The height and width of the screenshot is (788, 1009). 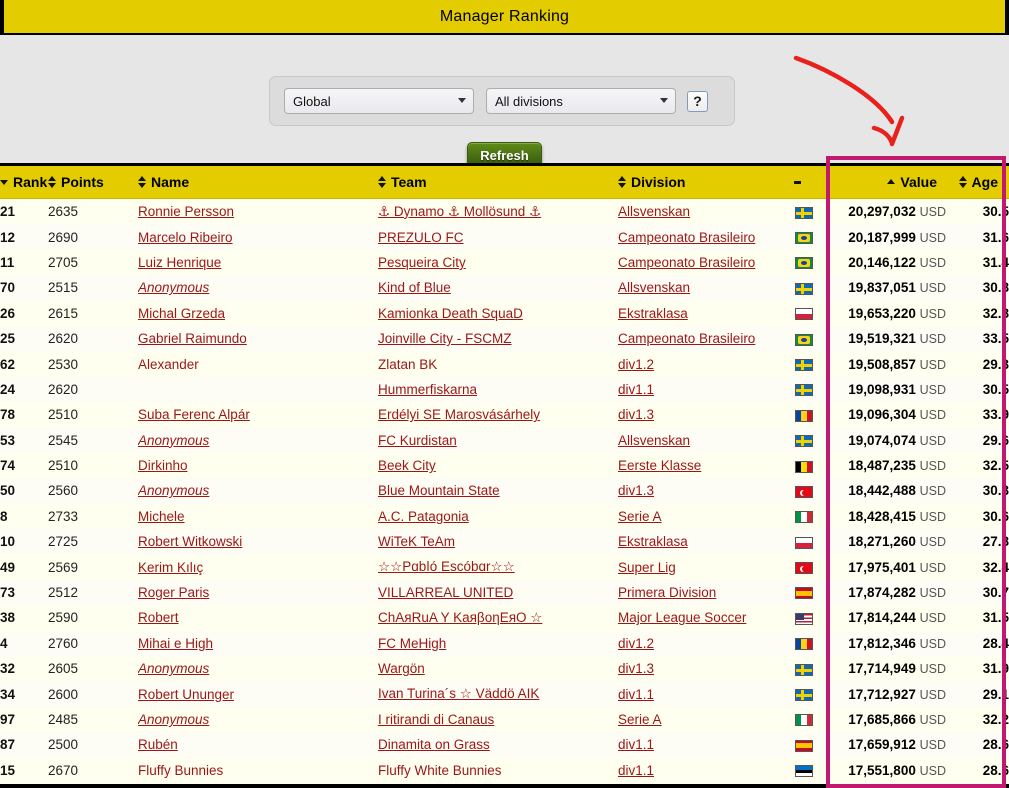 I want to click on cell-link: ☆☆Pɑbǀó Escóbɑr☆☆, so click(x=446, y=566).